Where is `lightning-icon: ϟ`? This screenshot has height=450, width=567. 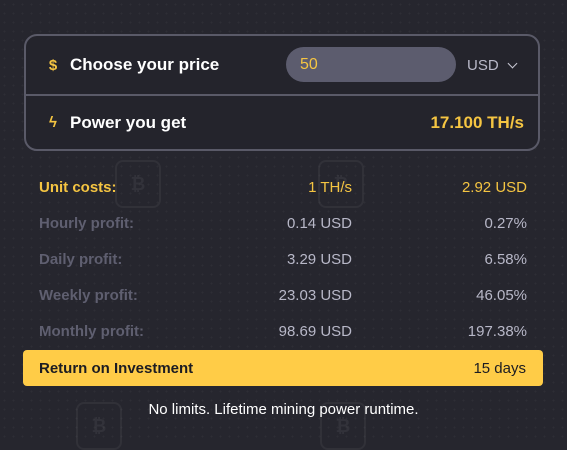 lightning-icon: ϟ is located at coordinates (53, 122).